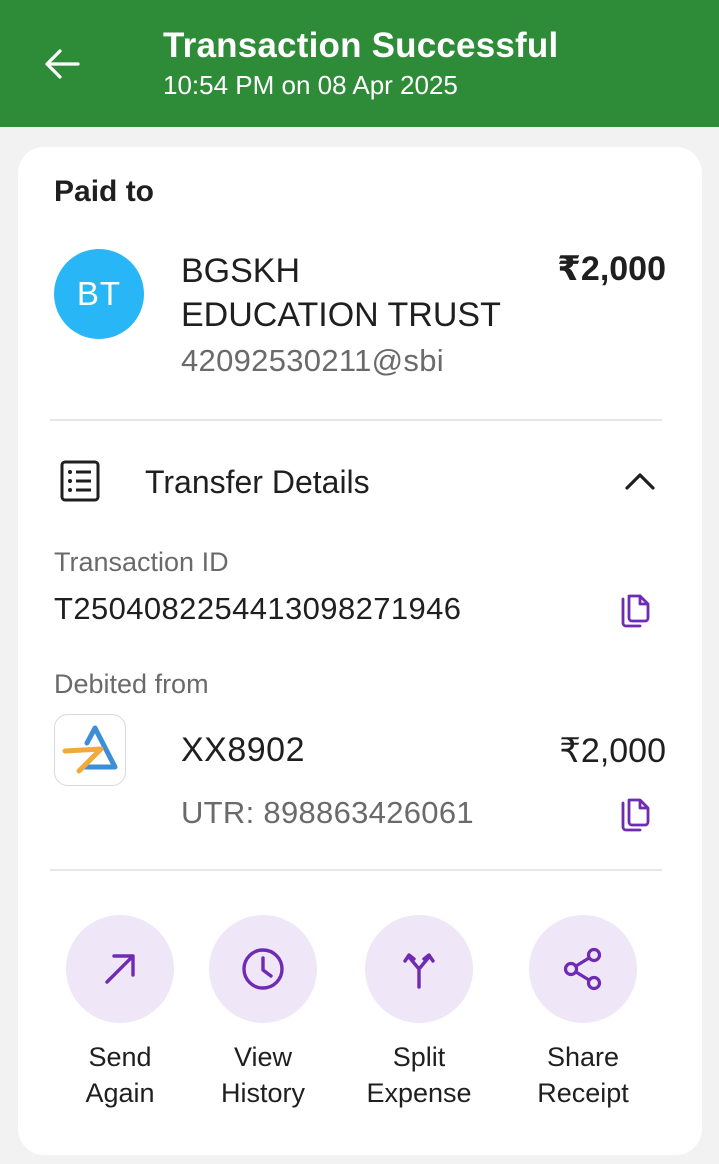 Image resolution: width=719 pixels, height=1164 pixels. I want to click on payee-name-line1: BGSKH, so click(241, 271).